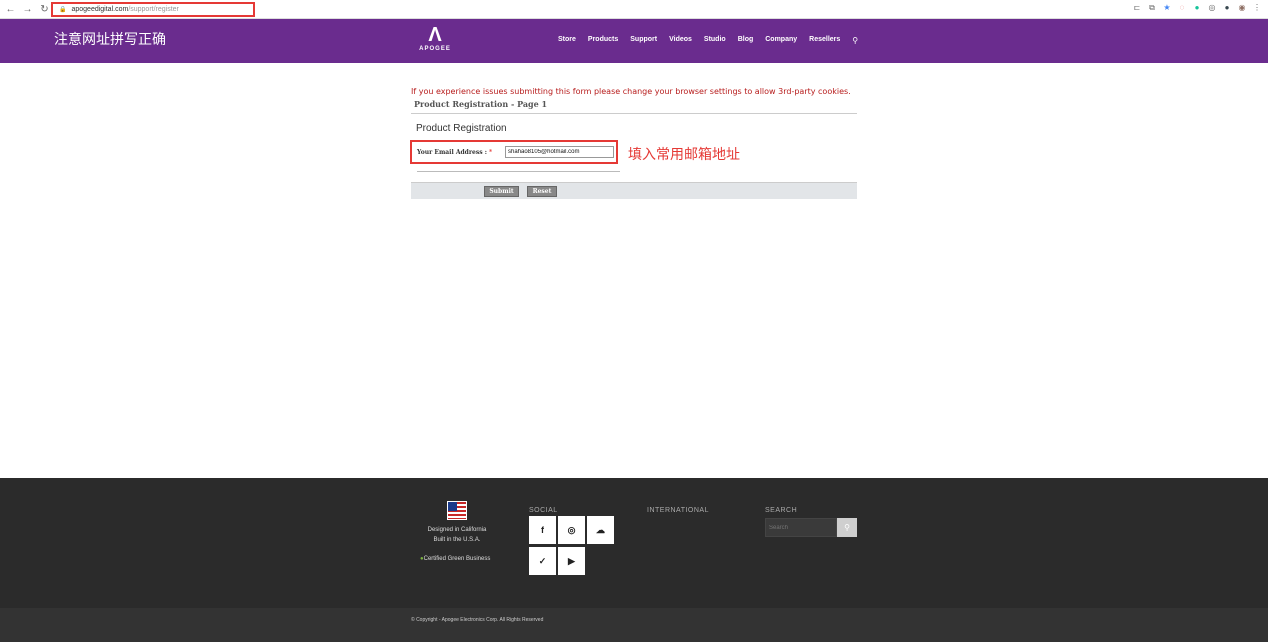 The image size is (1268, 642). What do you see at coordinates (543, 510) in the screenshot?
I see `social-heading: SOCIAL` at bounding box center [543, 510].